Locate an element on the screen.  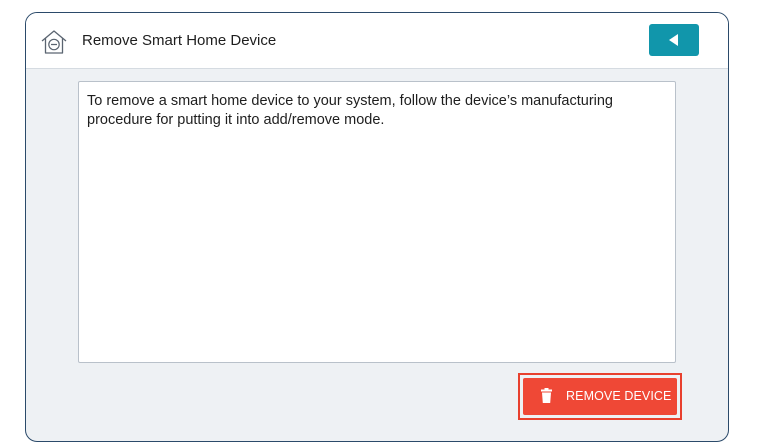
remove-device-button: REMOVE DEVICE is located at coordinates (600, 396).